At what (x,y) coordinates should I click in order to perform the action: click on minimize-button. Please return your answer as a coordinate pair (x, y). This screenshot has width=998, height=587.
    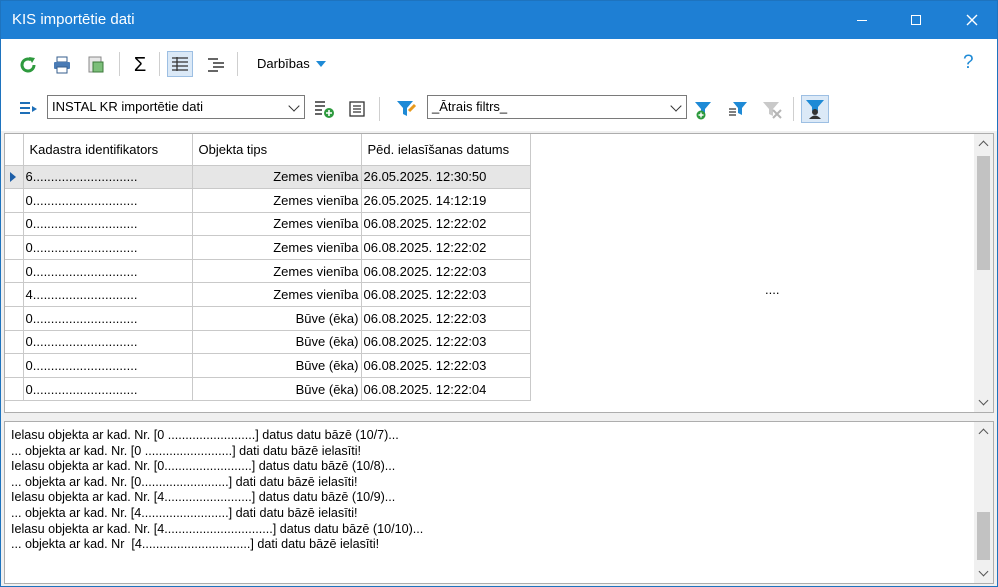
    Looking at the image, I should click on (862, 20).